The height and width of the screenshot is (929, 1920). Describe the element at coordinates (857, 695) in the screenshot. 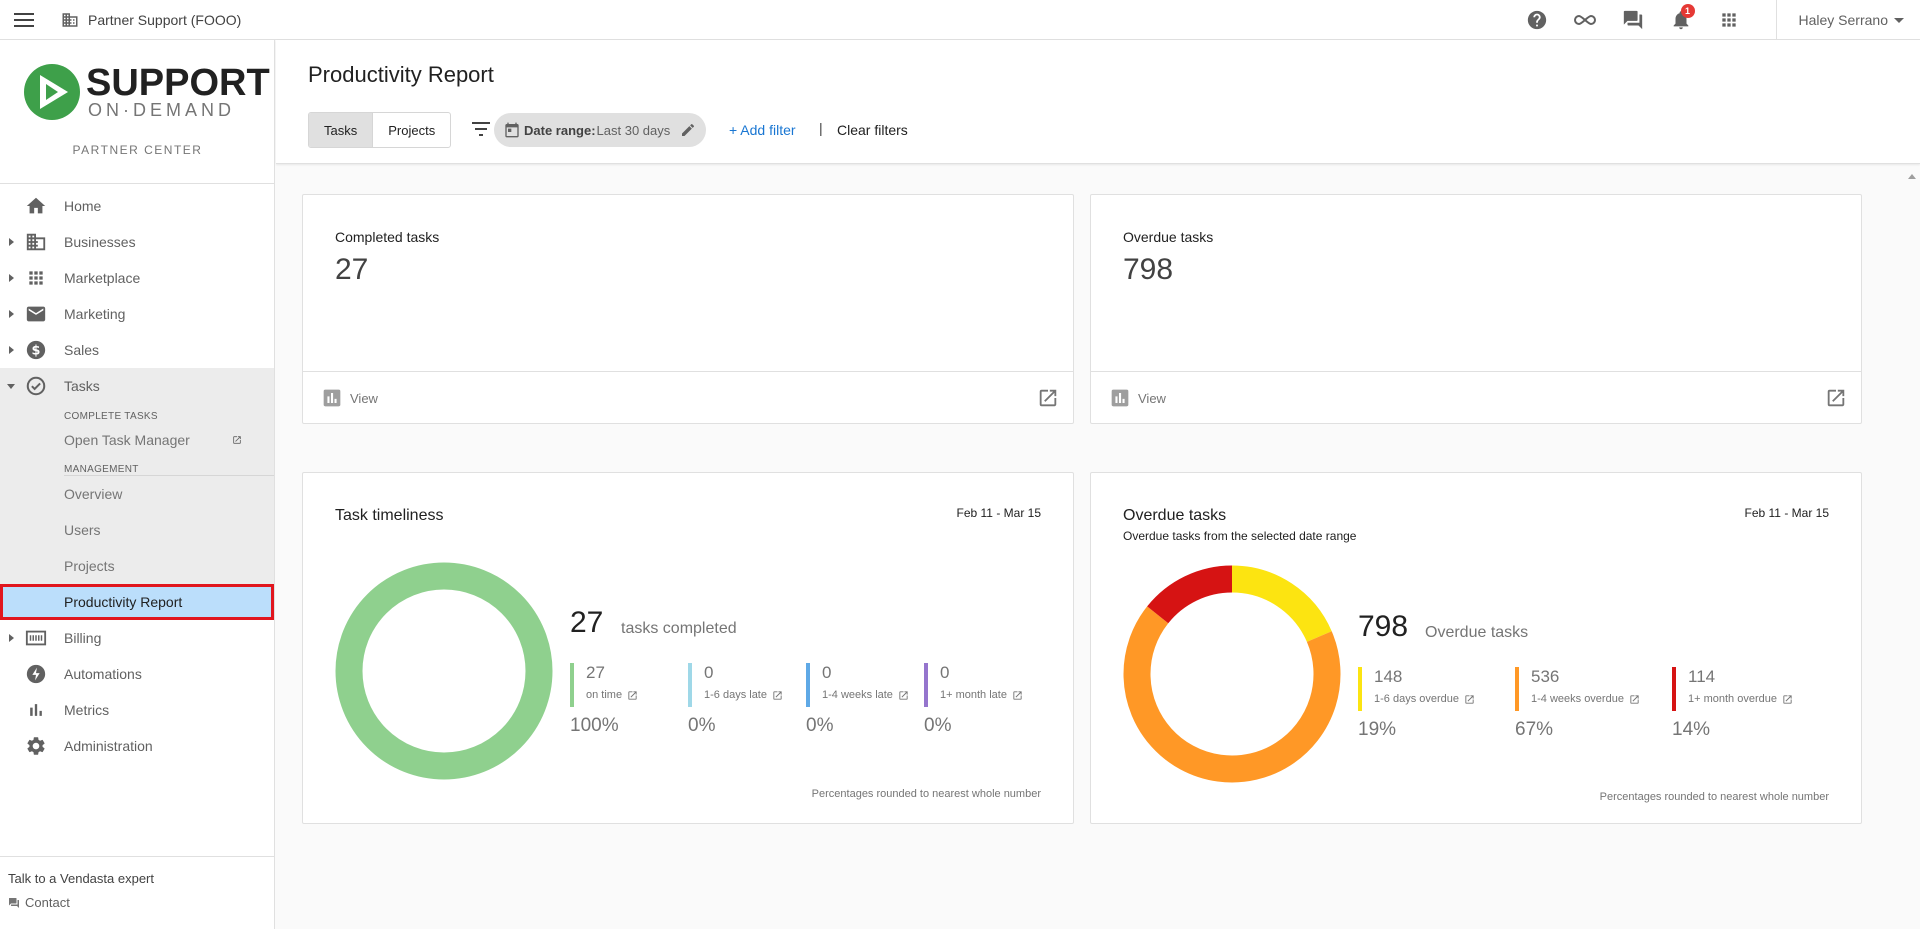

I see `stat-label-text: 1-4 weeks late` at that location.